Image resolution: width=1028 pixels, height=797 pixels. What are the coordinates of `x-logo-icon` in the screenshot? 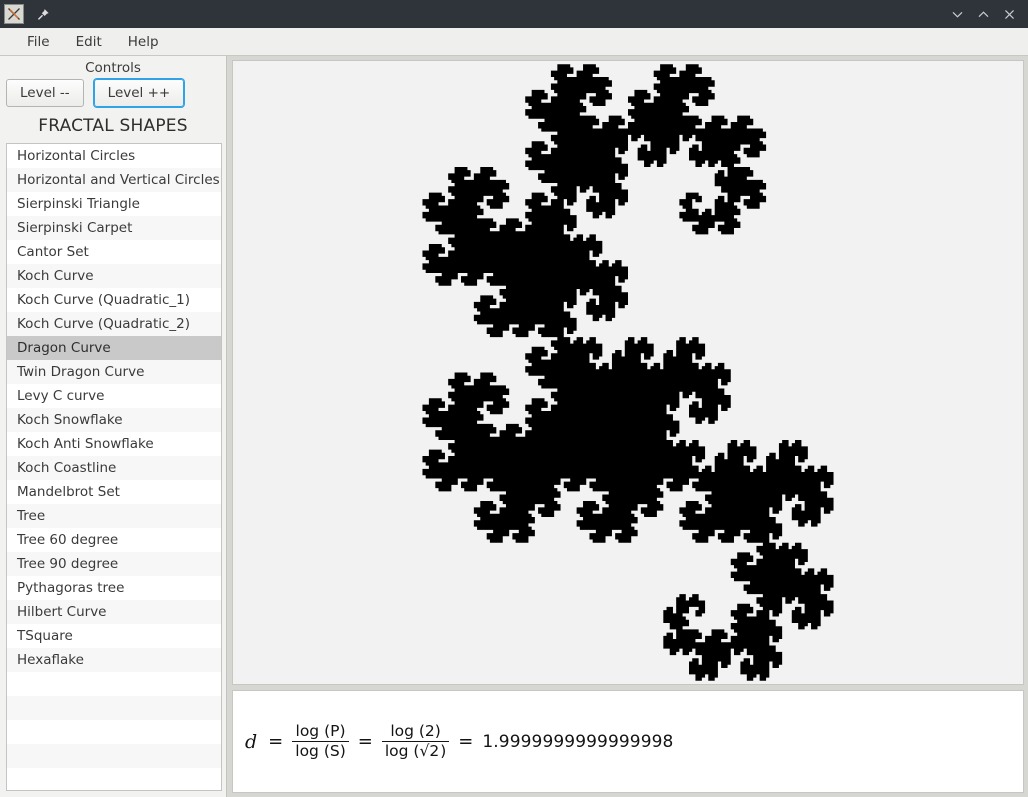 It's located at (14, 14).